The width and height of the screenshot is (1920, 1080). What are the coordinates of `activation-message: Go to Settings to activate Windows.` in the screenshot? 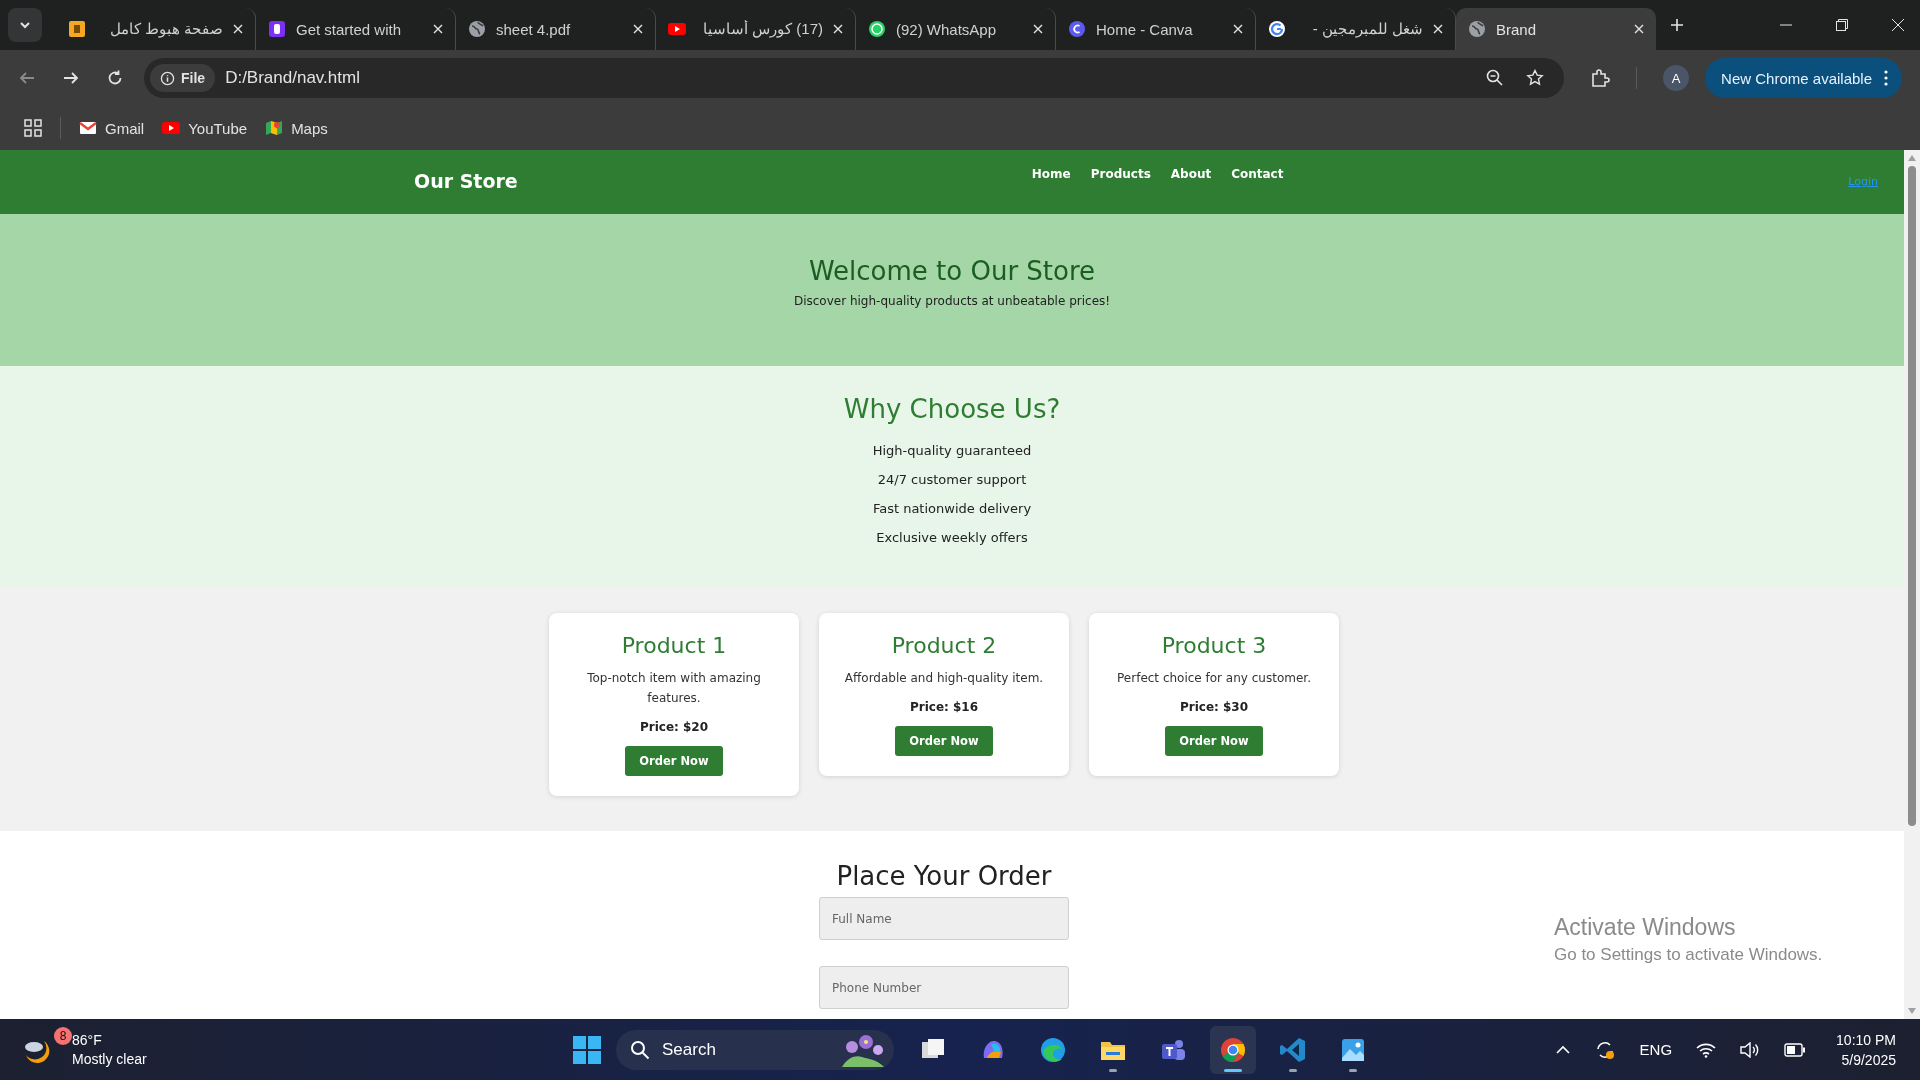 It's located at (1688, 955).